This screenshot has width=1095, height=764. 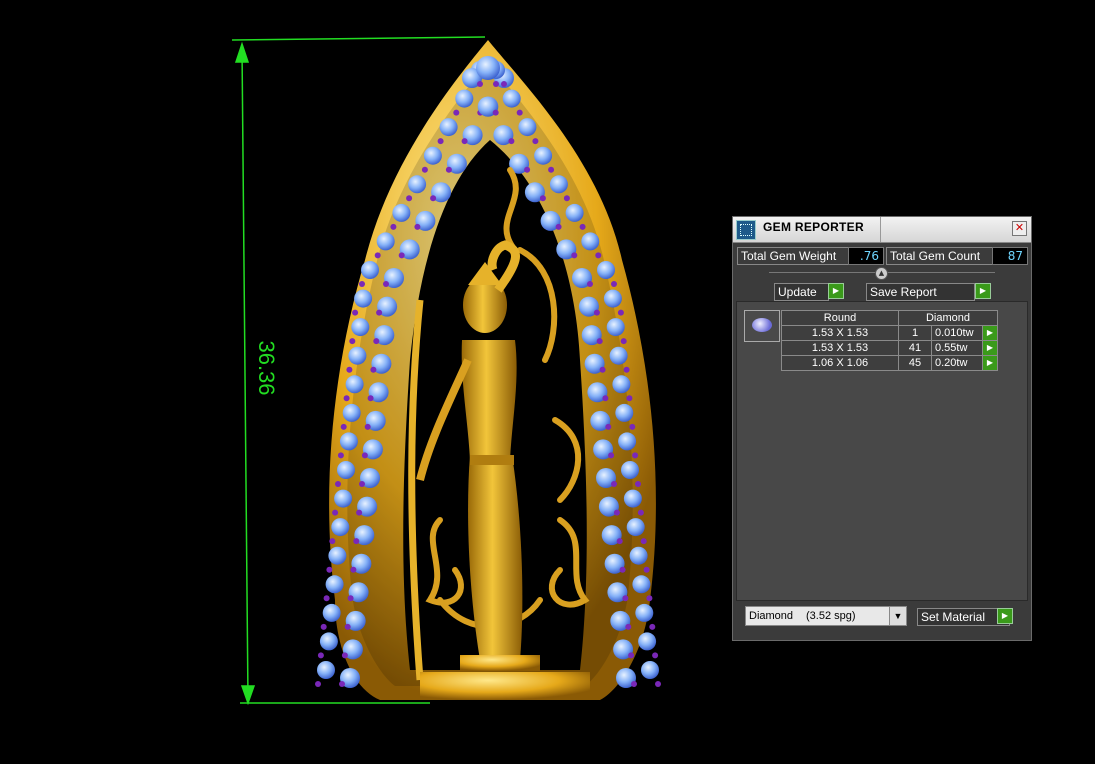 I want to click on total-gem-count-label: Total Gem Count, so click(x=940, y=256).